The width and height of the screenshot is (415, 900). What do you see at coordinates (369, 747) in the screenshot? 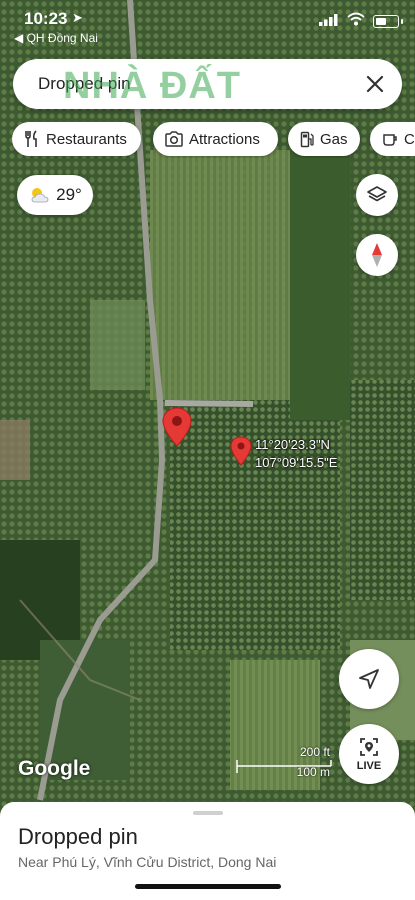
I see `live-view-icon` at bounding box center [369, 747].